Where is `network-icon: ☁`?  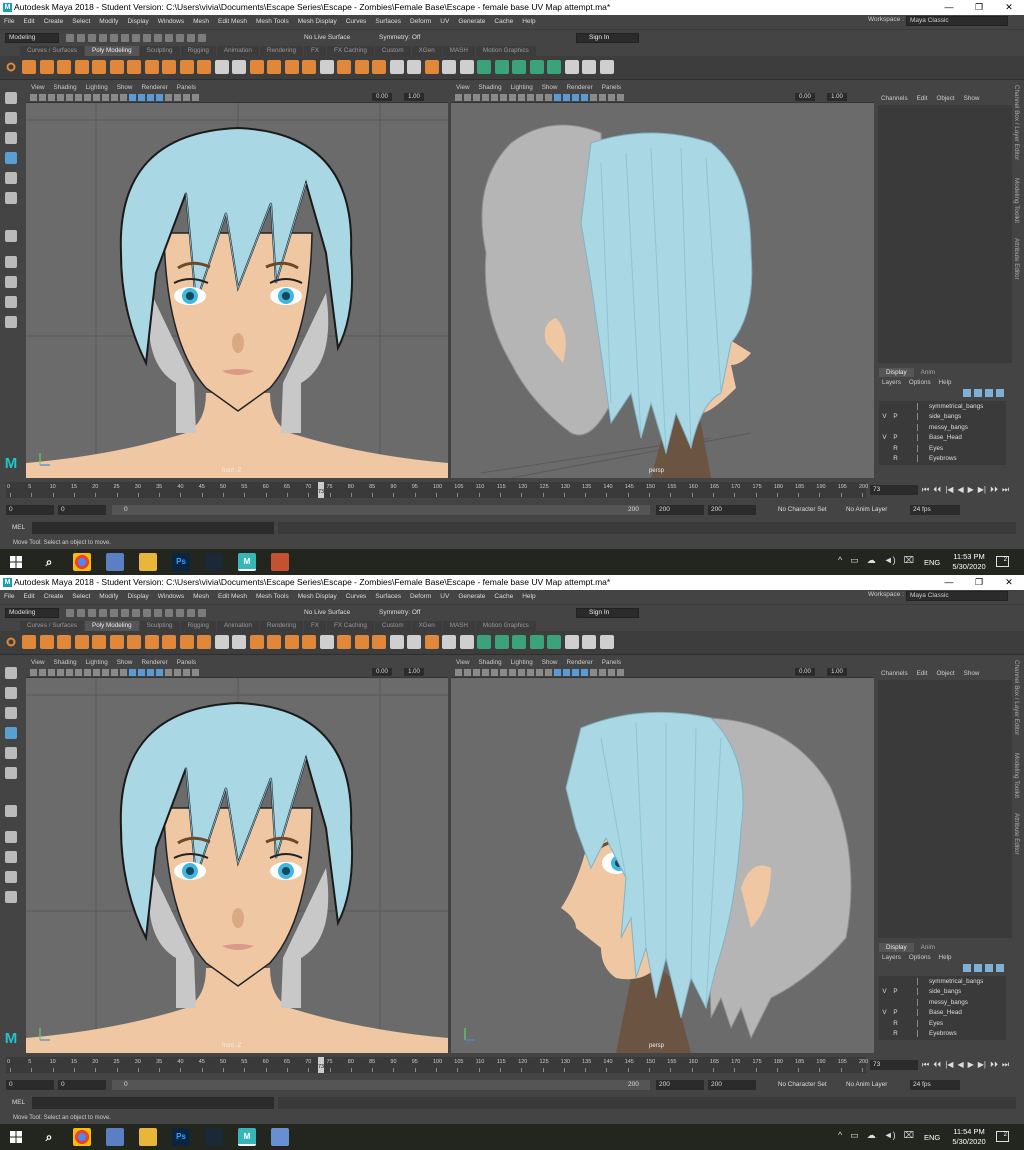
network-icon: ☁ is located at coordinates (871, 1135).